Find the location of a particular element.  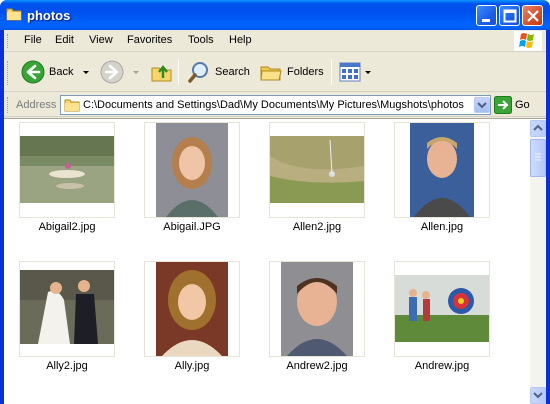

minimize-icon is located at coordinates (486, 20).